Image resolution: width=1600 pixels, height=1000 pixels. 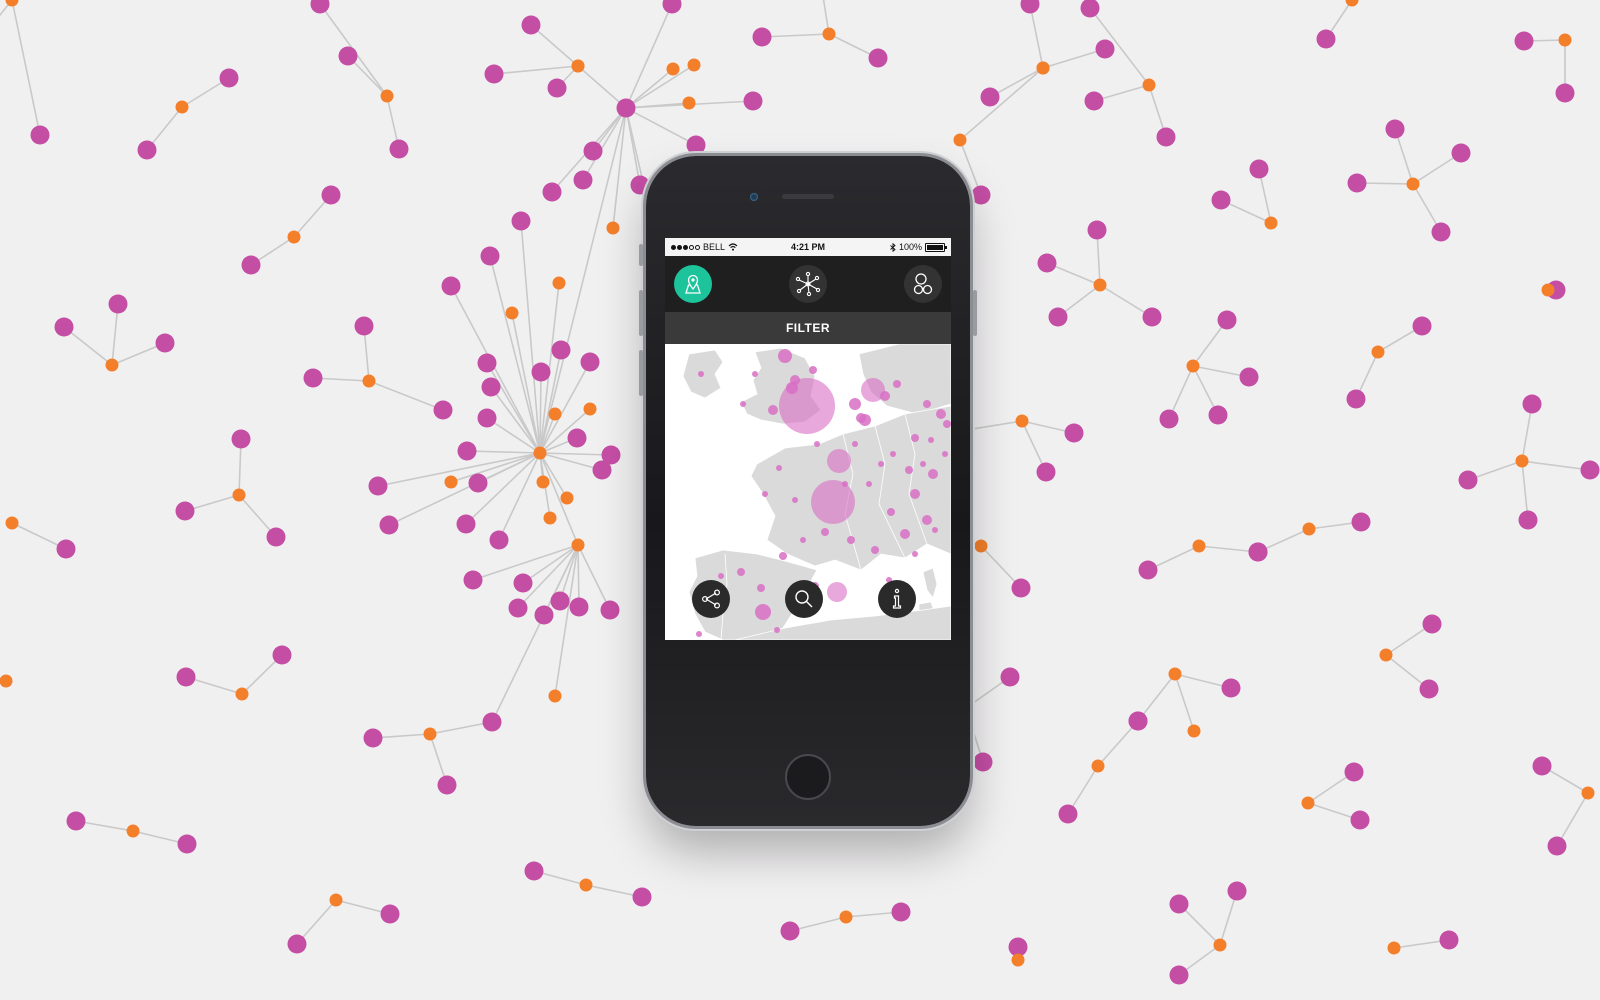 I want to click on nav-clusters-button, so click(x=923, y=284).